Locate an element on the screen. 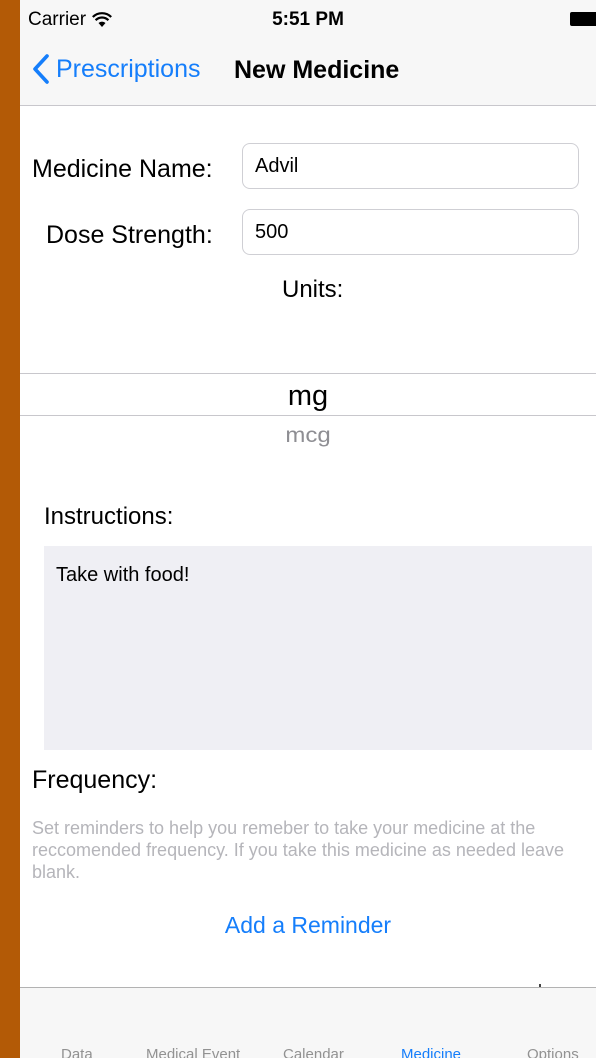  status-bar: Carrier 5:51 PM is located at coordinates (308, 19).